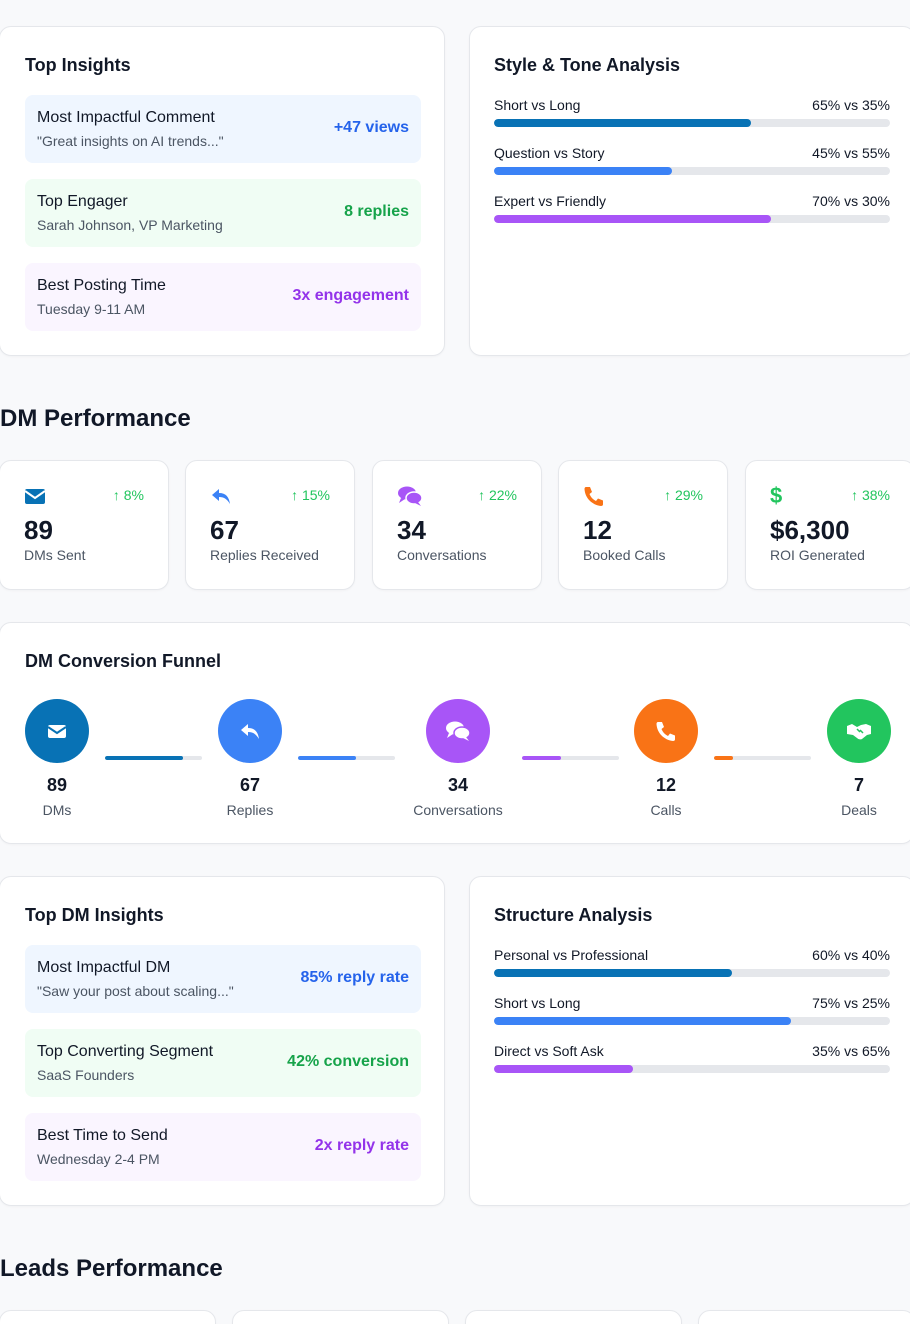  I want to click on stat-card-booked-calls: ↑ 29% 12 Booked Calls, so click(643, 525).